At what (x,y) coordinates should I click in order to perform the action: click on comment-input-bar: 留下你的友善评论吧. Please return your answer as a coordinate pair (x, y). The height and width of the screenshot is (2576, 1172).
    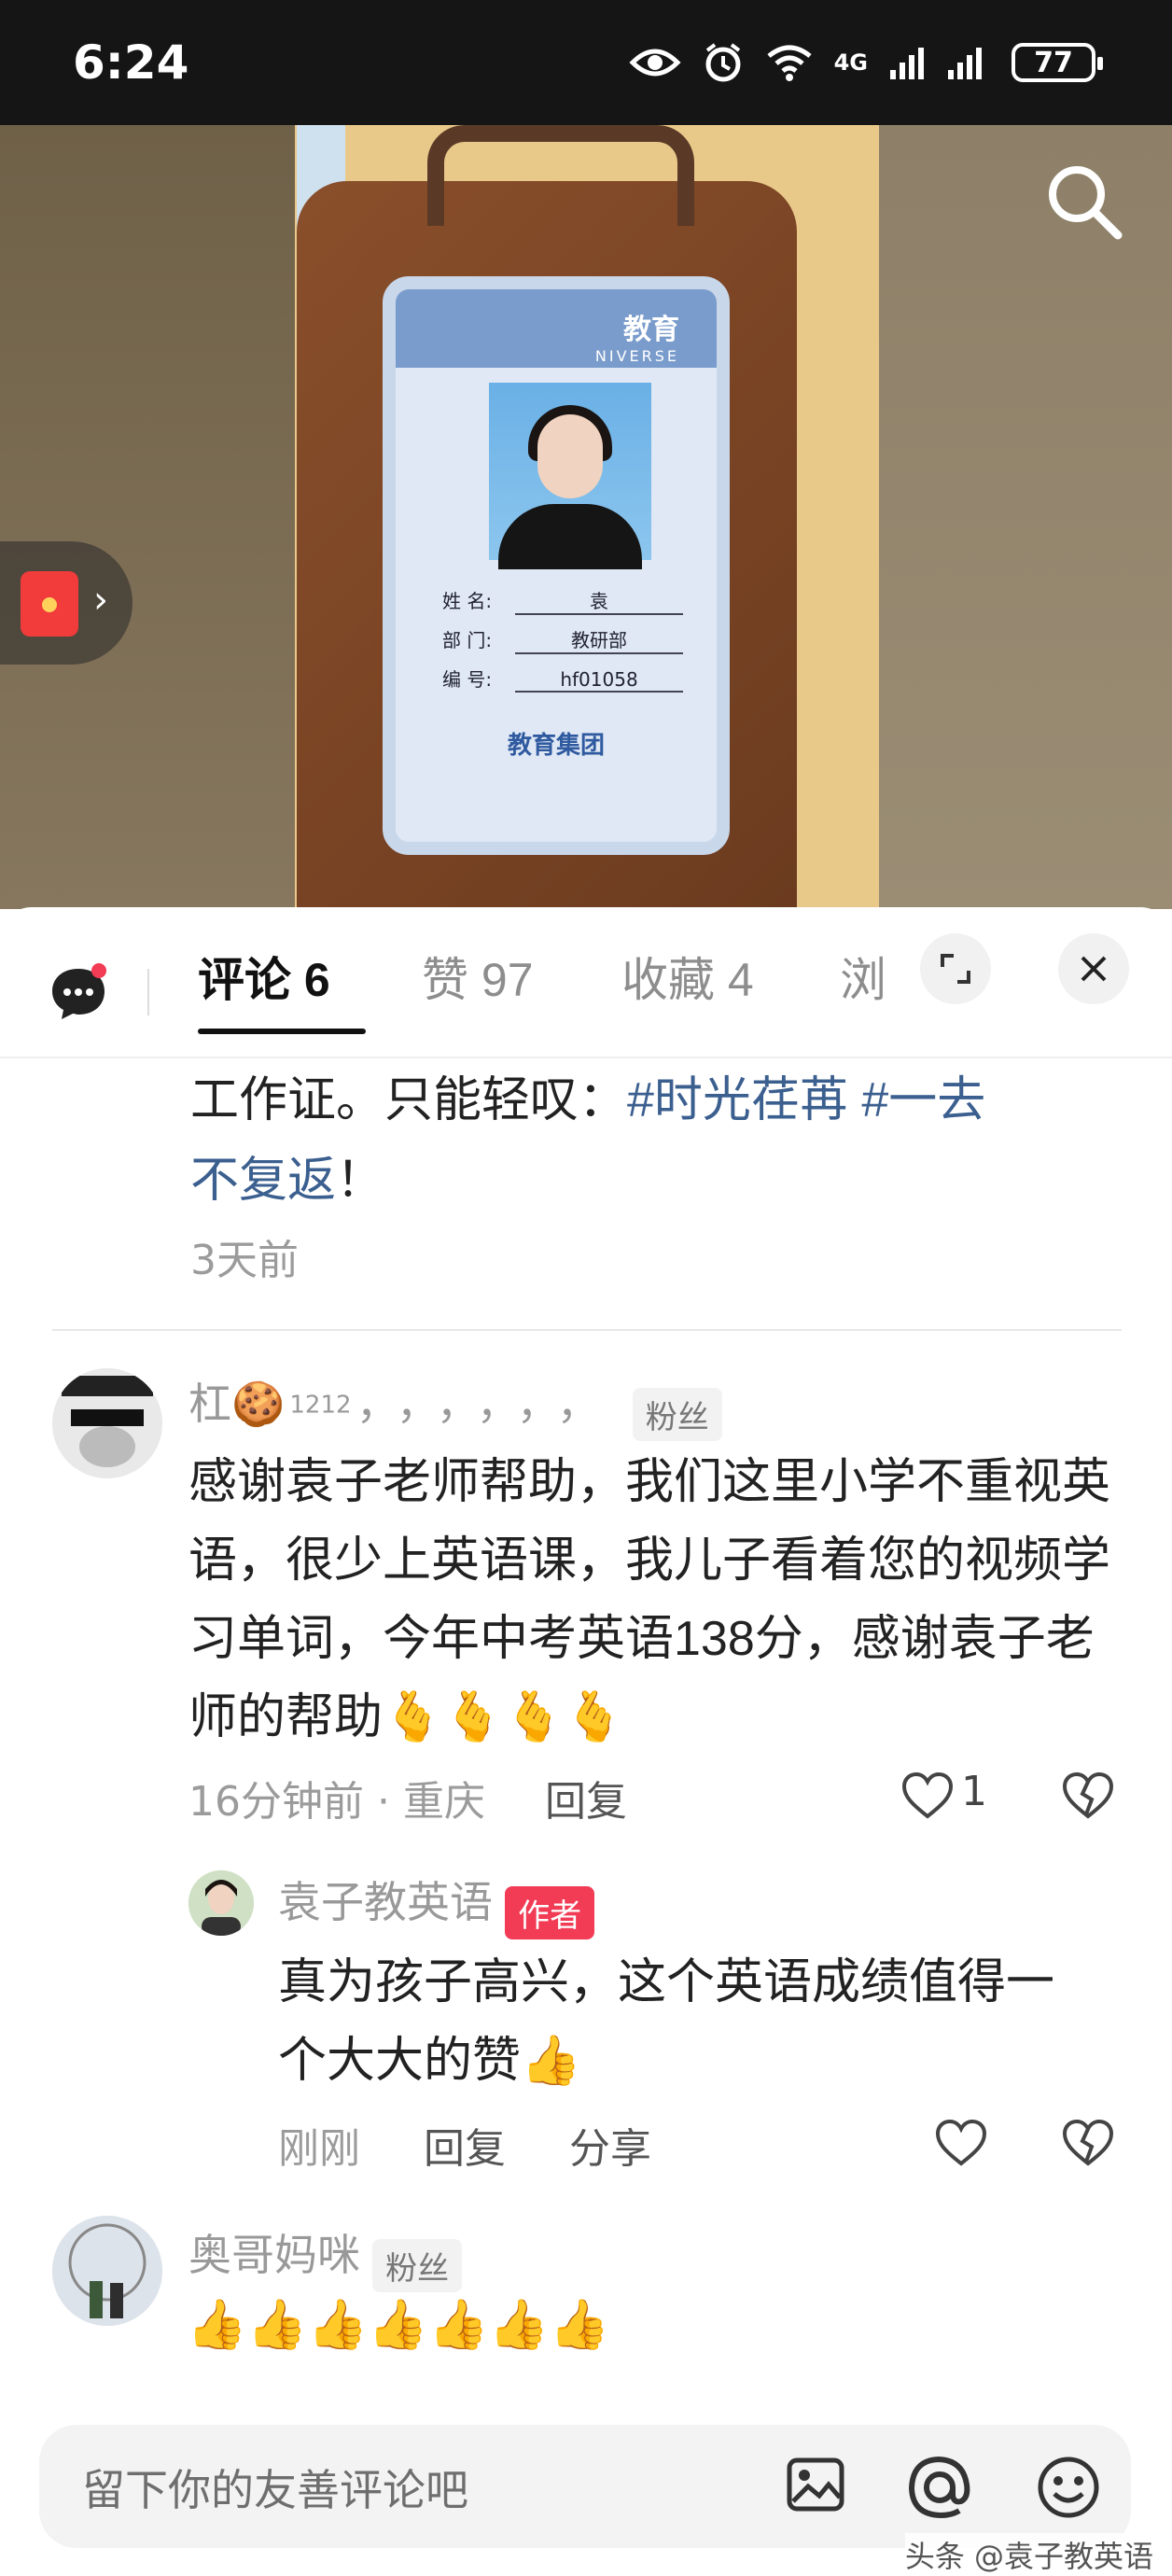
    Looking at the image, I should click on (585, 2486).